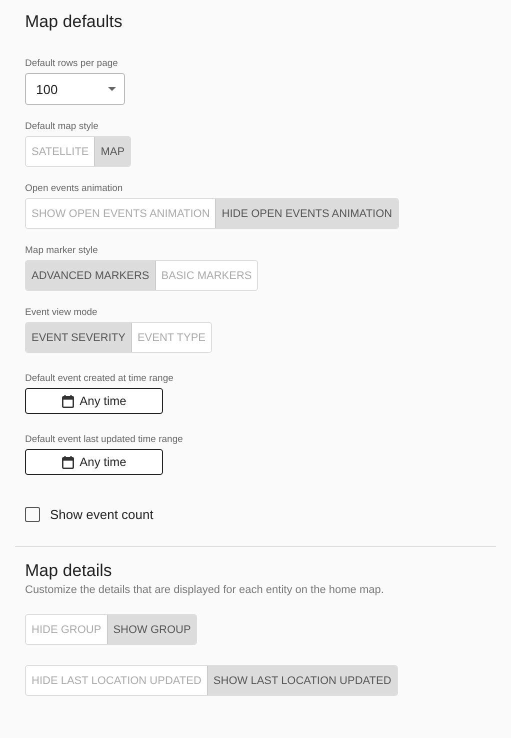 This screenshot has width=511, height=738. I want to click on toggle-option: EVENT SEVERITY, so click(78, 337).